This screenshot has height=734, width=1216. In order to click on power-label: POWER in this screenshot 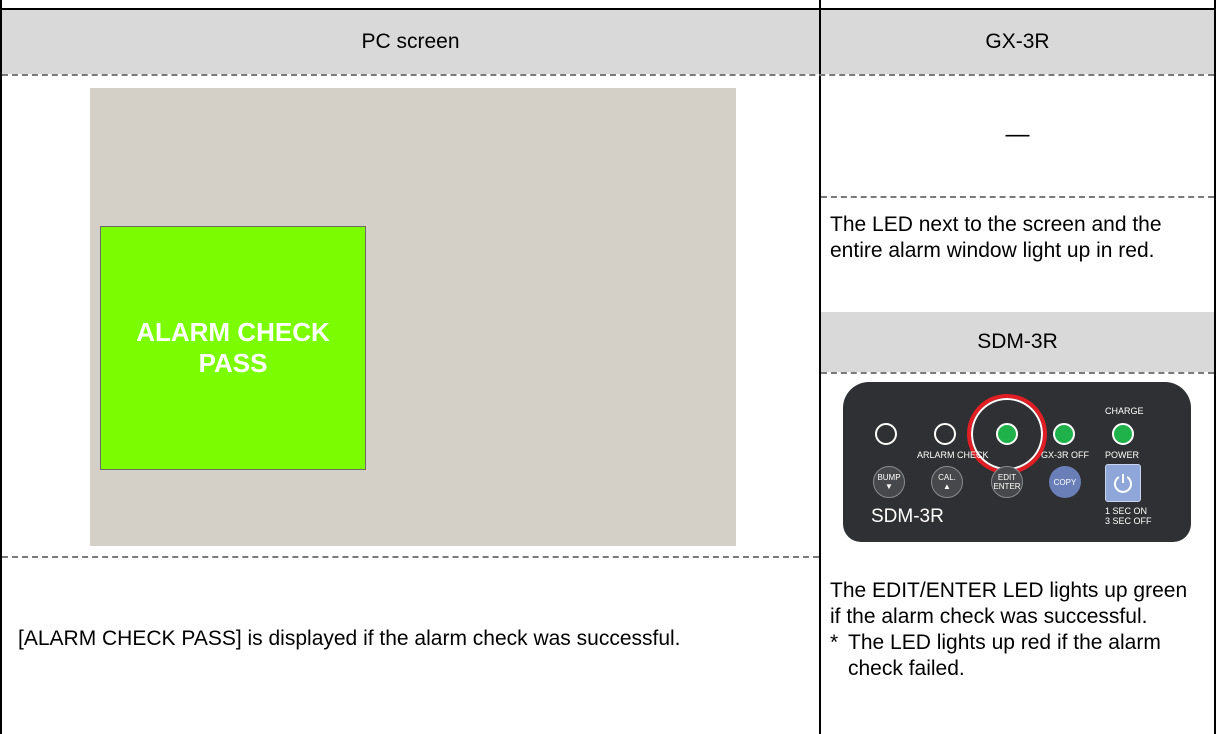, I will do `click(1122, 455)`.